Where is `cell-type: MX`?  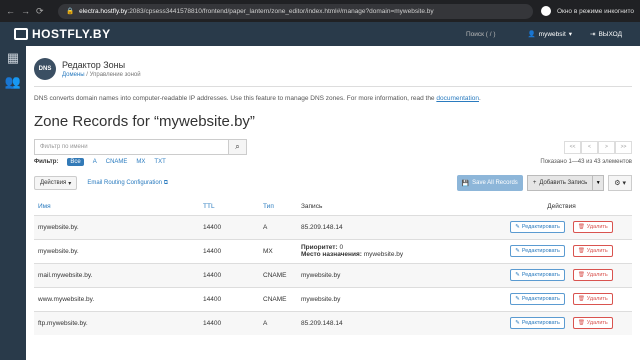 cell-type: MX is located at coordinates (268, 251).